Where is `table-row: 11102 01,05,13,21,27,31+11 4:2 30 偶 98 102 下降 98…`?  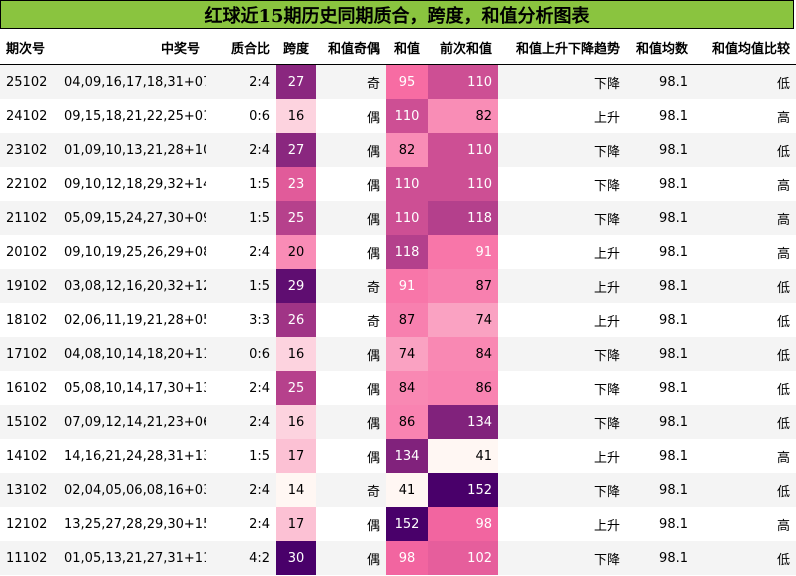
table-row: 11102 01,05,13,21,27,31+11 4:2 30 偶 98 102 下降 98… is located at coordinates (398, 558).